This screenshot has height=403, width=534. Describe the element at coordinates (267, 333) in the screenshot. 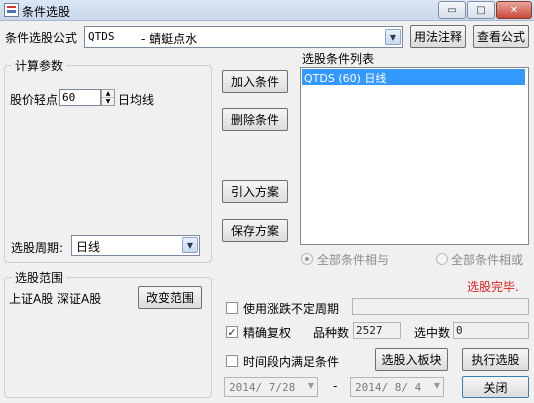

I see `exact-restore-label: 精确复权` at that location.